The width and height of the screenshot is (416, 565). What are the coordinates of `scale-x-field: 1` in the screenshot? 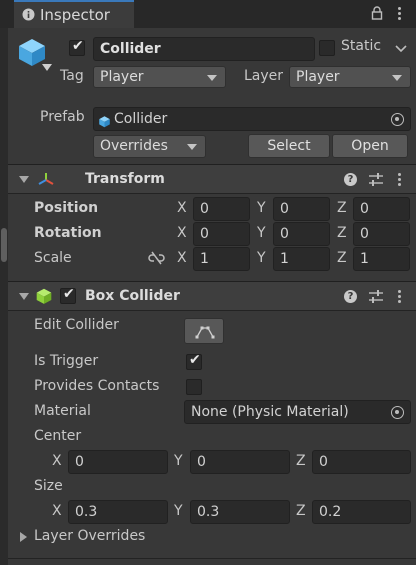 It's located at (221, 259).